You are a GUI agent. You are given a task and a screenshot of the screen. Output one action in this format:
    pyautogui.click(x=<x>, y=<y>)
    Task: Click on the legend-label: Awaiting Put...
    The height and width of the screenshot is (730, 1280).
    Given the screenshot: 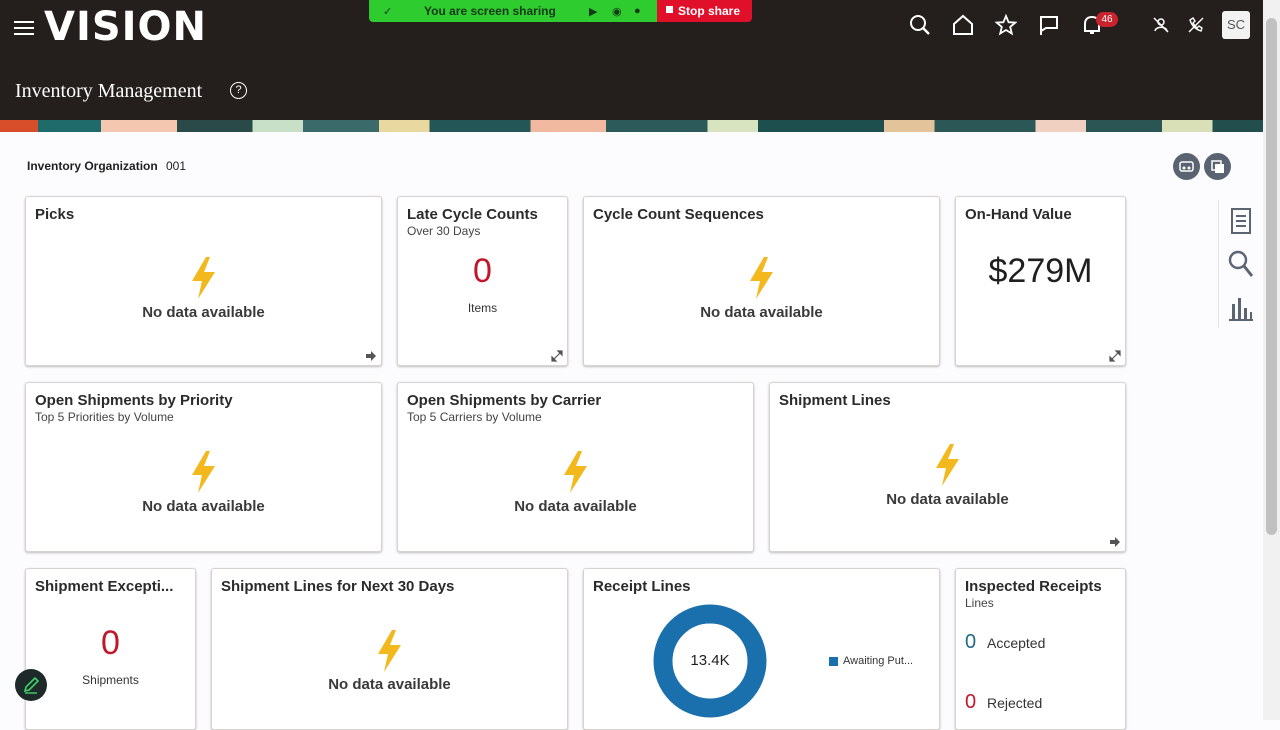 What is the action you would take?
    pyautogui.click(x=878, y=661)
    